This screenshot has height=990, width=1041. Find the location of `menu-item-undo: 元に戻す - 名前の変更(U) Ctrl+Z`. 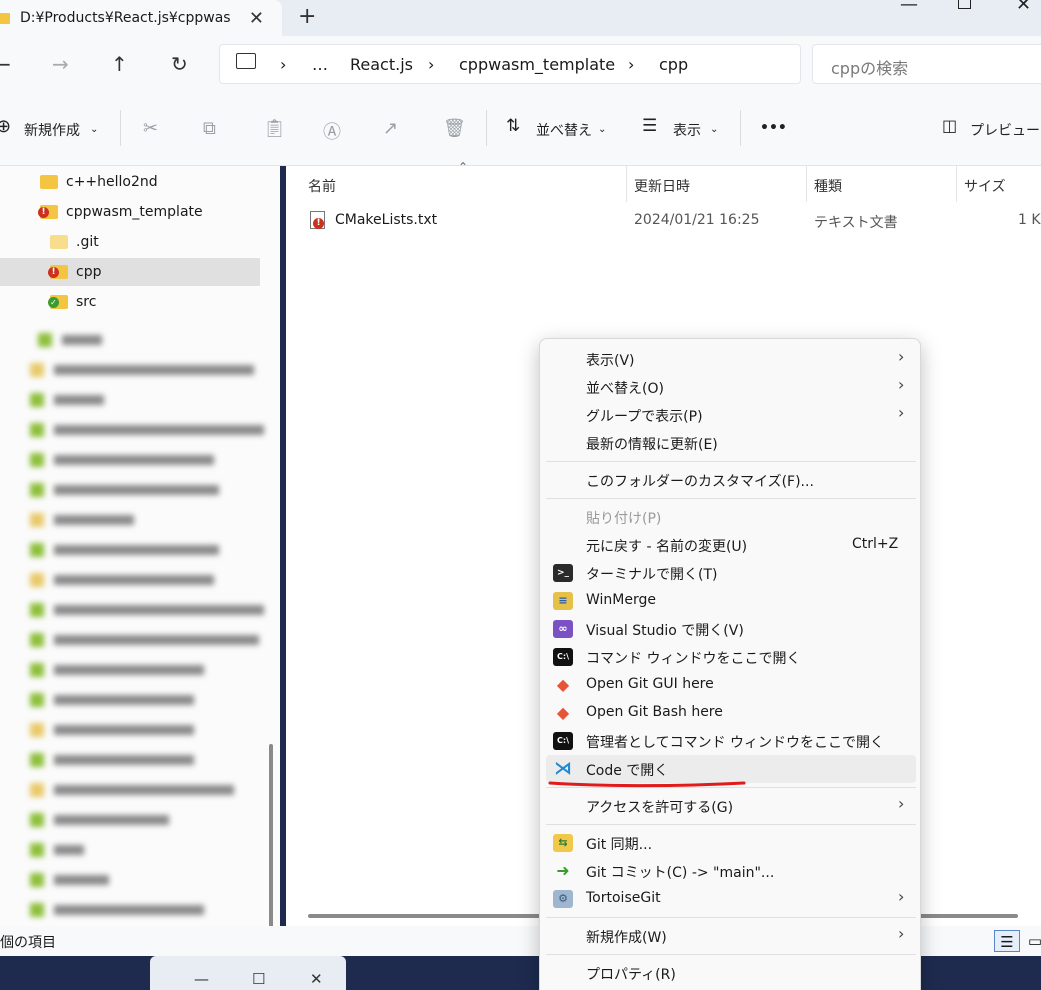

menu-item-undo: 元に戻す - 名前の変更(U) Ctrl+Z is located at coordinates (731, 545).